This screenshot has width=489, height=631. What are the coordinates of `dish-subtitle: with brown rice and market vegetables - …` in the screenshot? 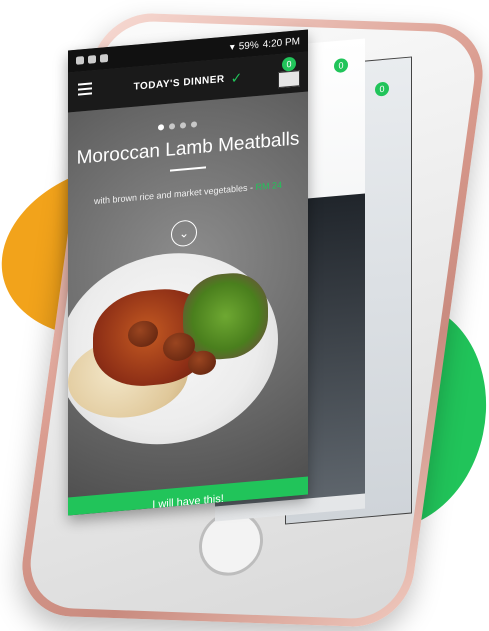 It's located at (188, 193).